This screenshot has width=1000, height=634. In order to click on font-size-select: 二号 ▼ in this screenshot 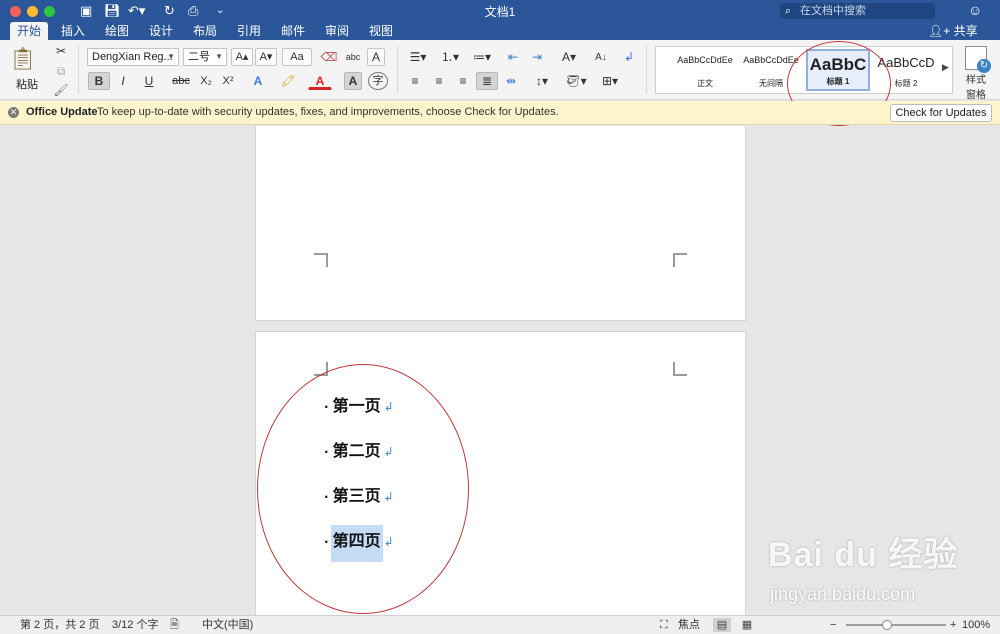, I will do `click(205, 57)`.